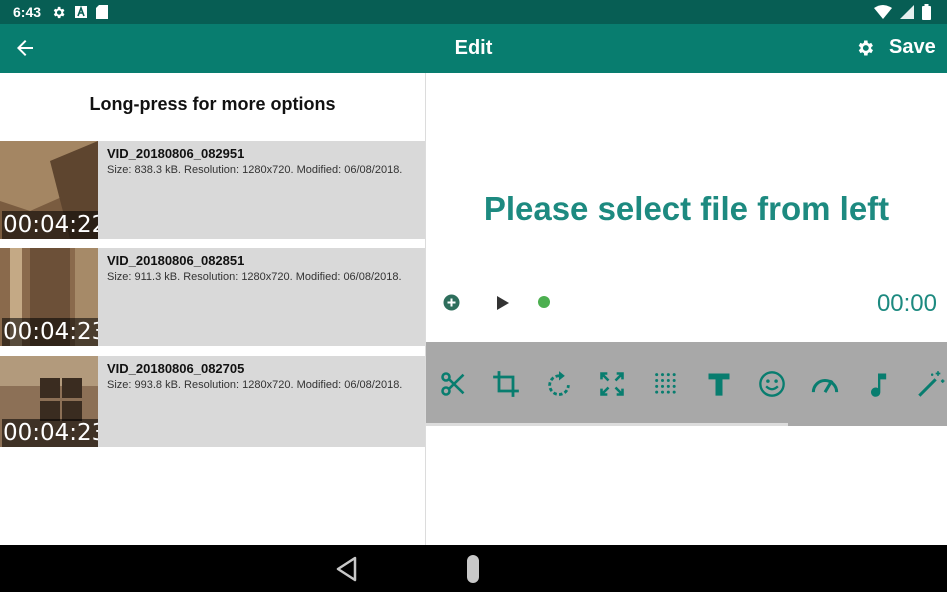 The height and width of the screenshot is (592, 947). I want to click on font-a-icon, so click(81, 11).